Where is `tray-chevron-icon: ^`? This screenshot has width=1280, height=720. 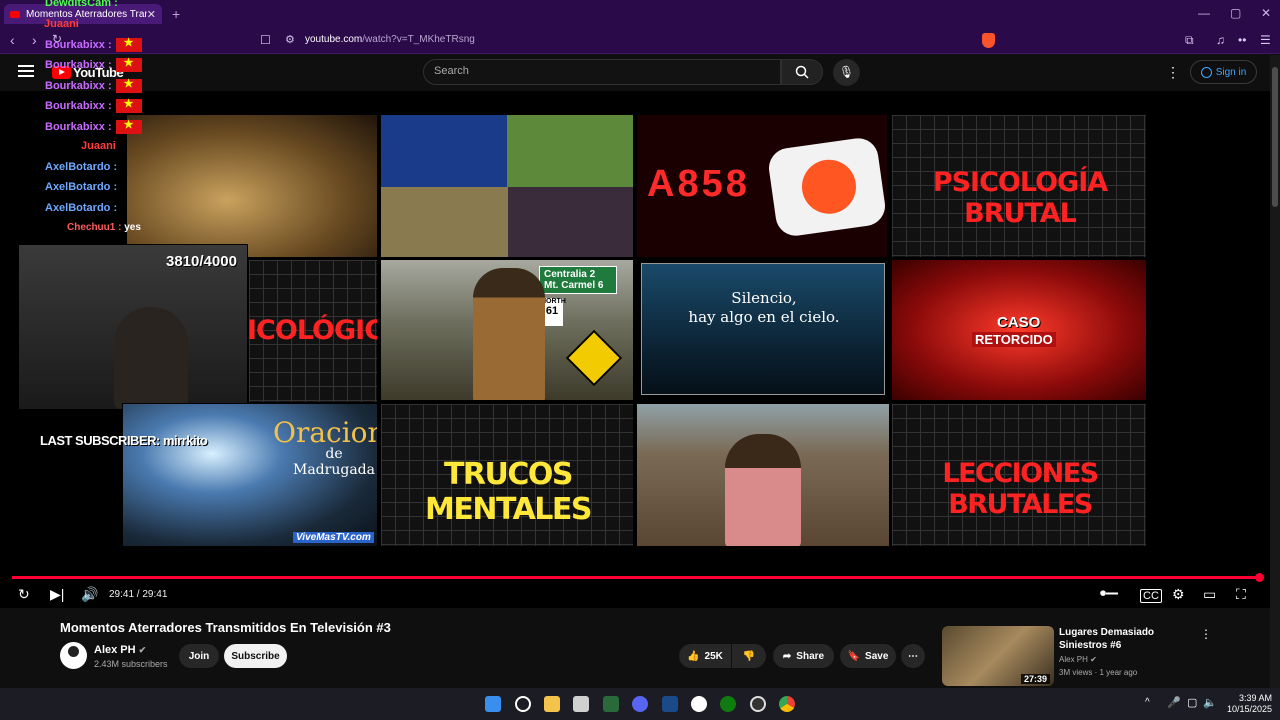
tray-chevron-icon: ^ is located at coordinates (1147, 702).